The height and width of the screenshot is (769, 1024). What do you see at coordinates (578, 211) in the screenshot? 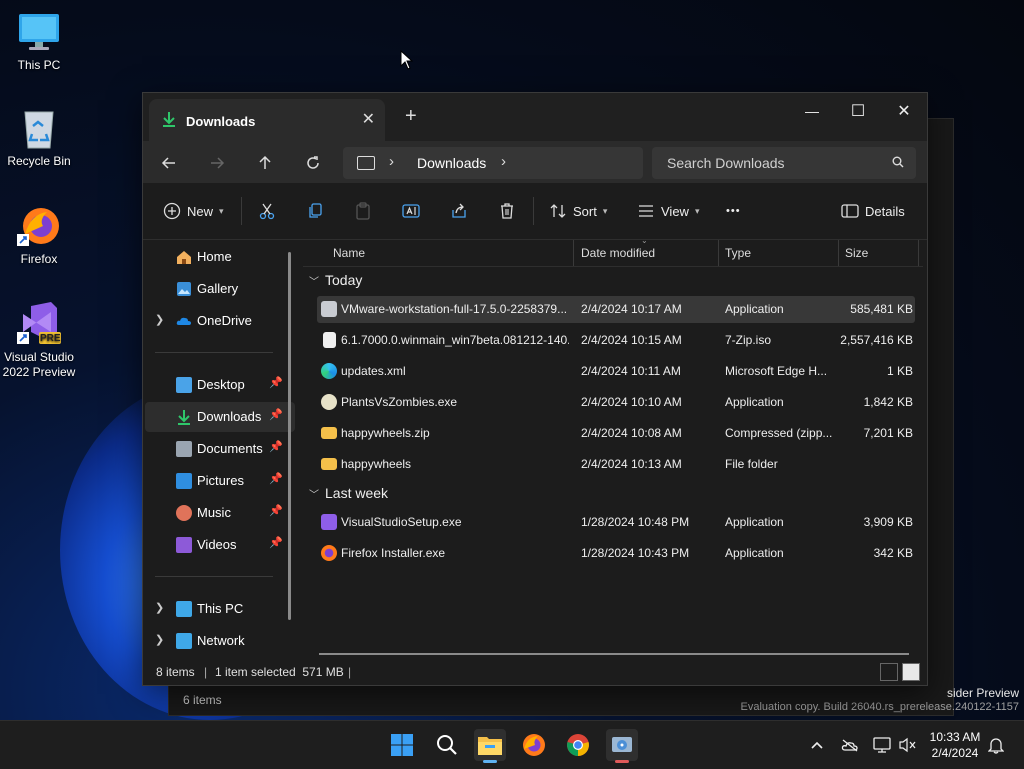
I see `sort-button: Sort ▾` at bounding box center [578, 211].